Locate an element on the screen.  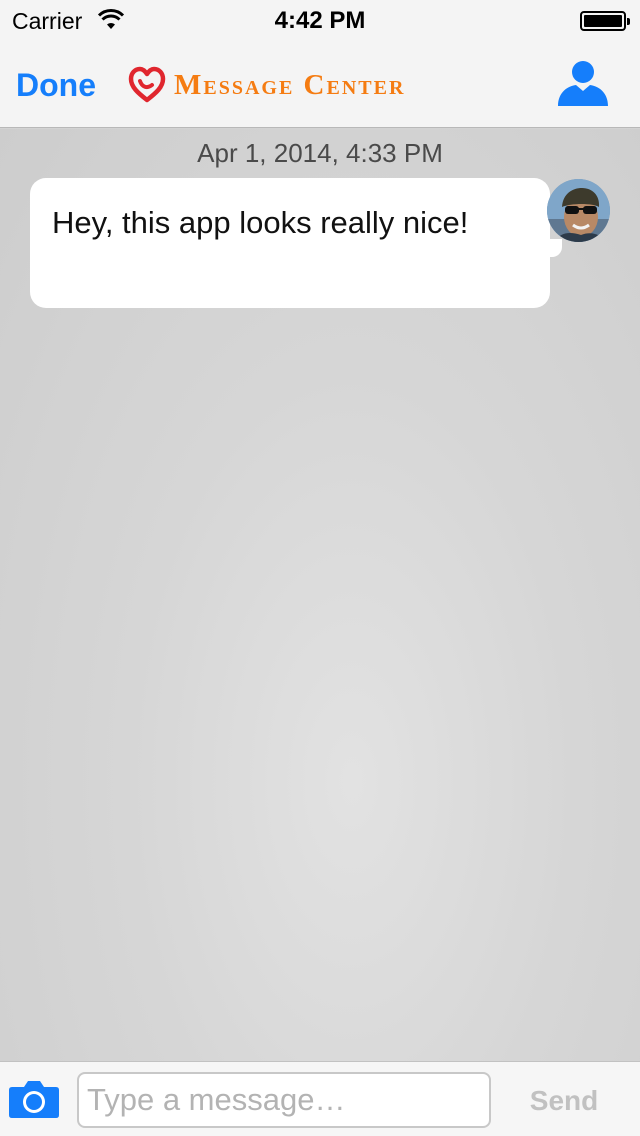
person-icon is located at coordinates (583, 83).